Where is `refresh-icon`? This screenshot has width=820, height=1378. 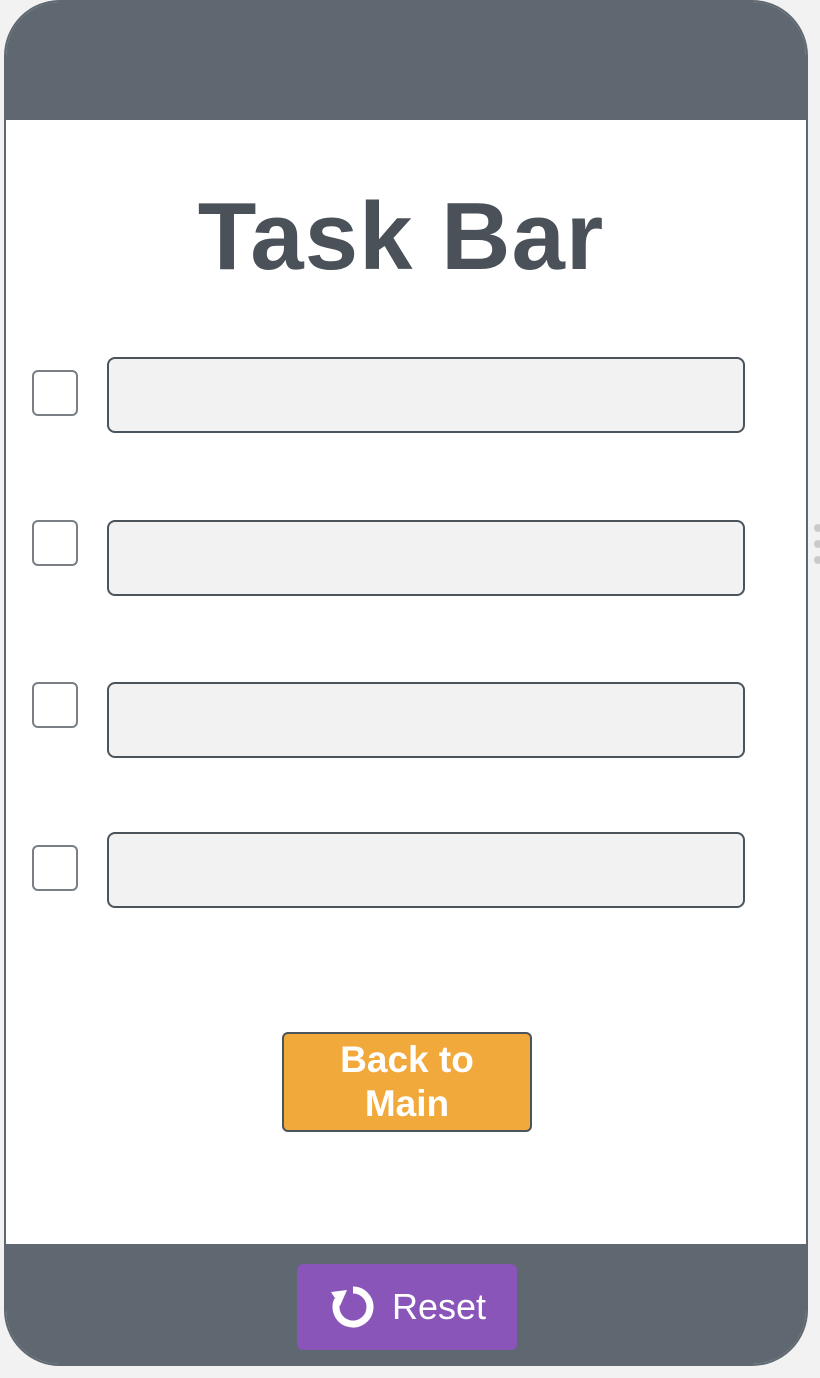
refresh-icon is located at coordinates (352, 1307).